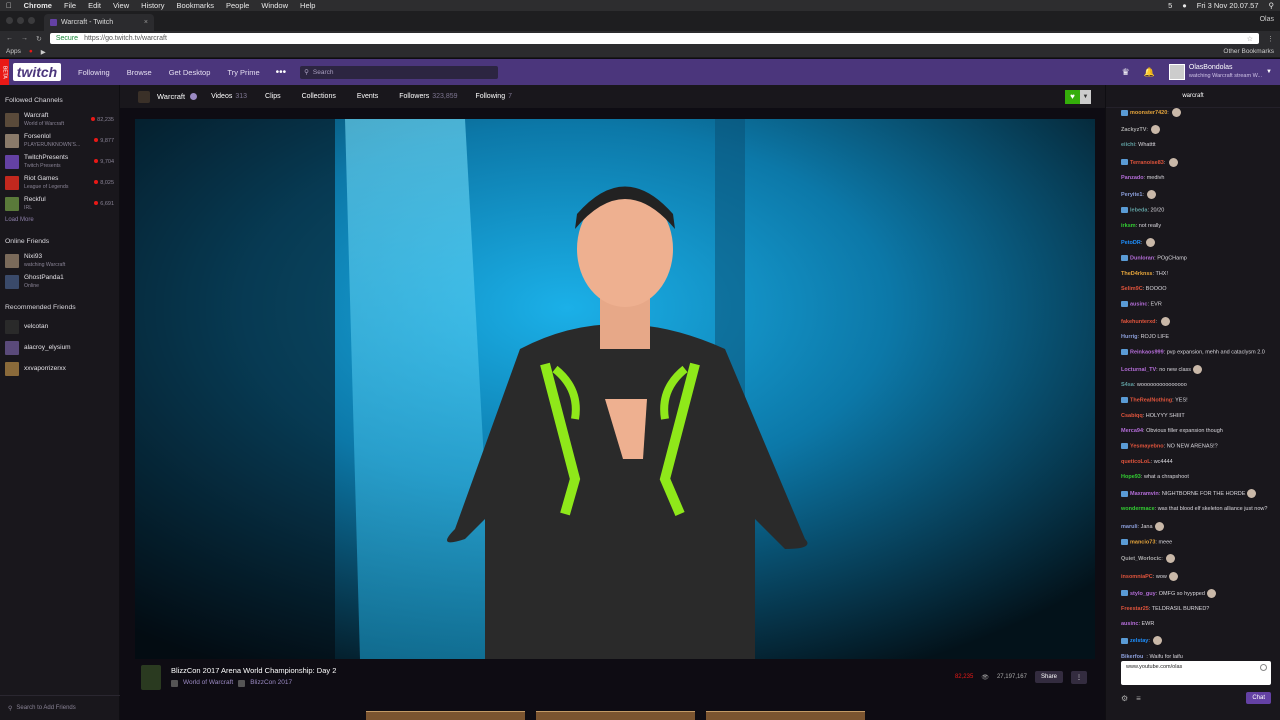  I want to click on sidebar-channel-item: alacroy_elysium, so click(59, 347).